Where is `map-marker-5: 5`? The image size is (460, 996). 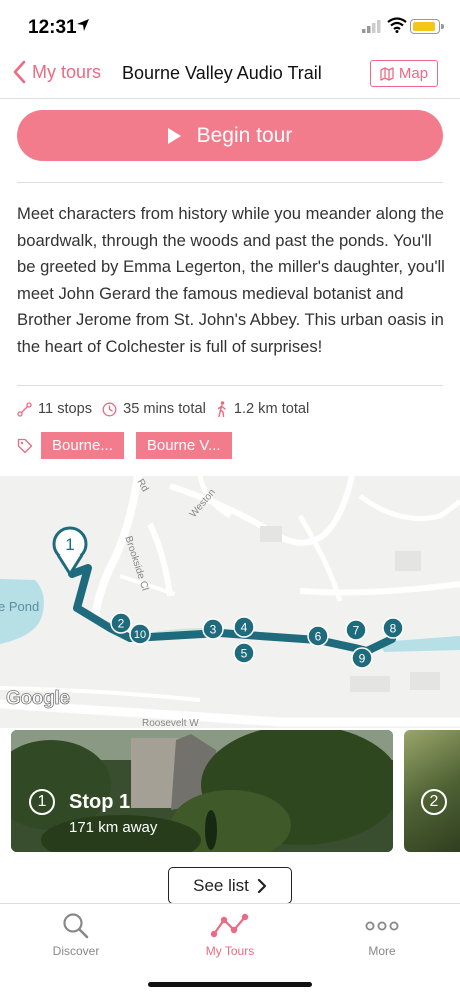 map-marker-5: 5 is located at coordinates (244, 653).